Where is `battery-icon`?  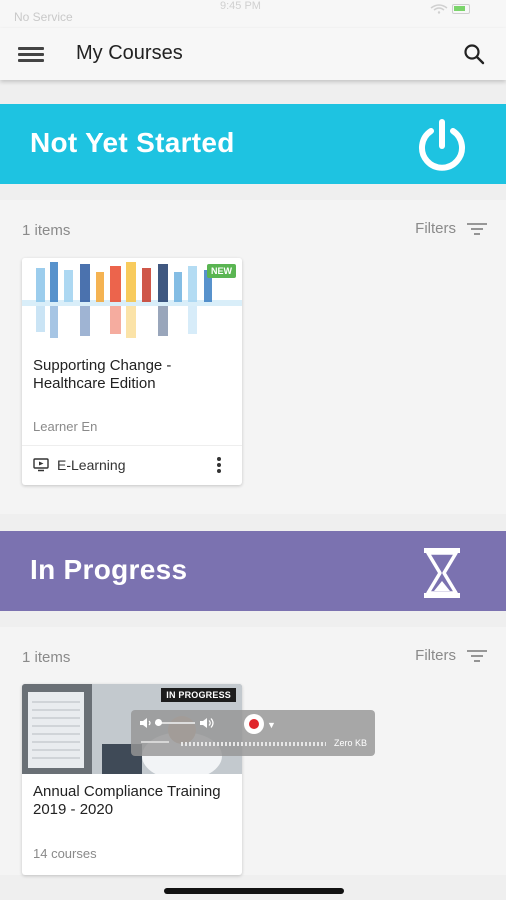 battery-icon is located at coordinates (461, 9).